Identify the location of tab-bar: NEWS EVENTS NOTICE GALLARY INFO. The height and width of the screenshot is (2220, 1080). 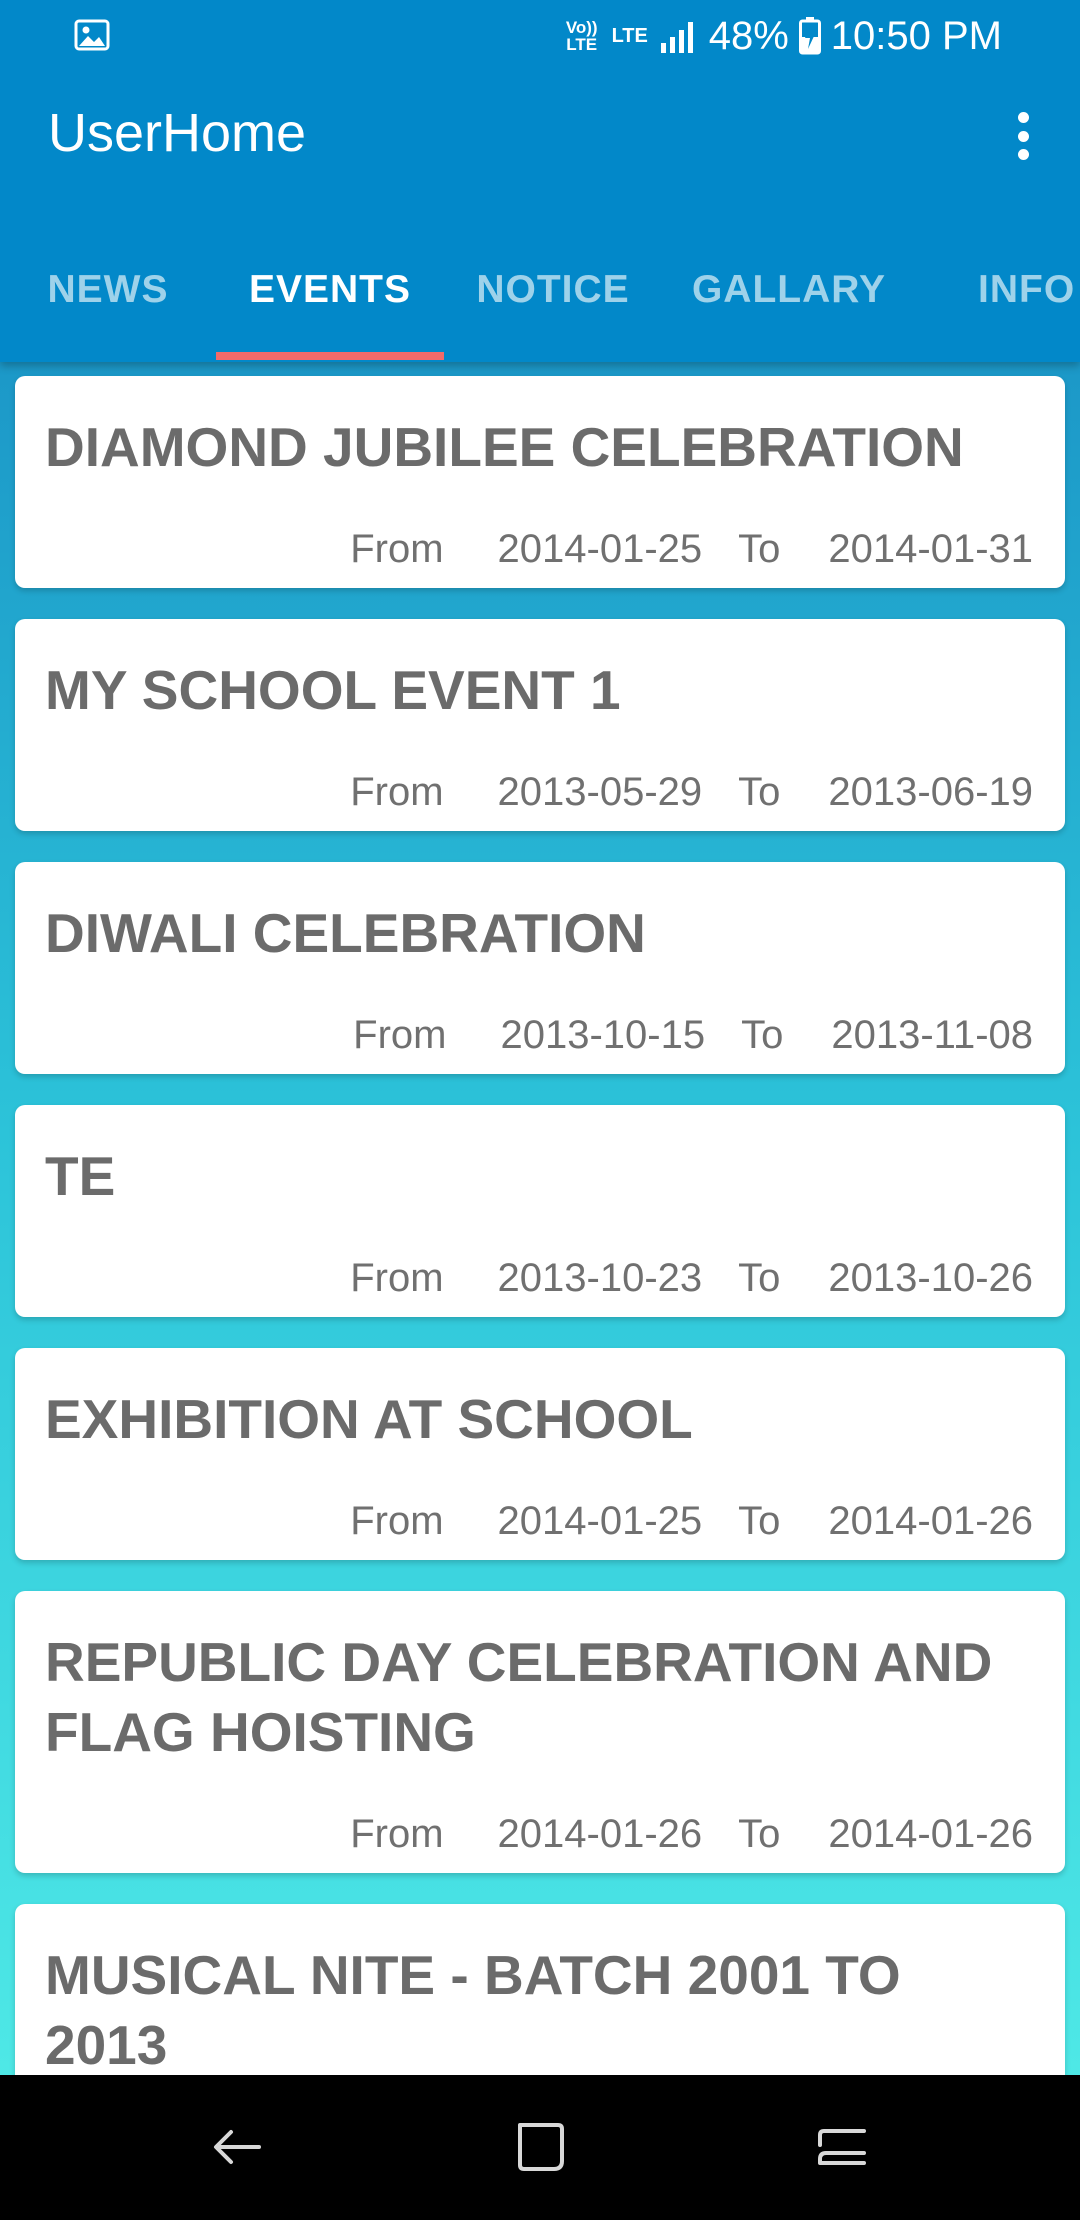
(540, 299).